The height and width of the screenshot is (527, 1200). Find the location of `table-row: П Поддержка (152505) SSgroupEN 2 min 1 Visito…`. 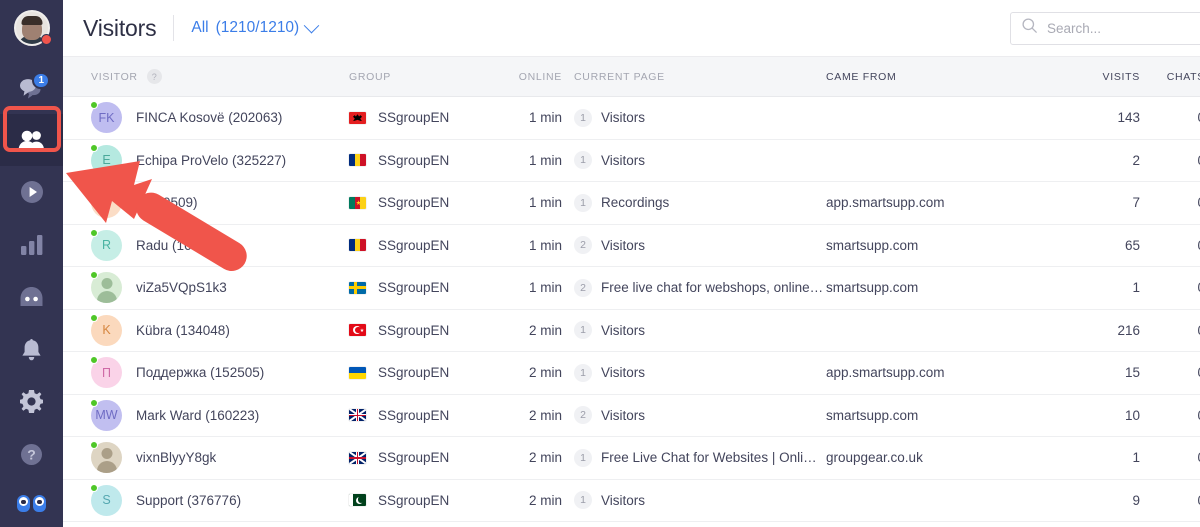

table-row: П Поддержка (152505) SSgroupEN 2 min 1 Visito… is located at coordinates (631, 373).